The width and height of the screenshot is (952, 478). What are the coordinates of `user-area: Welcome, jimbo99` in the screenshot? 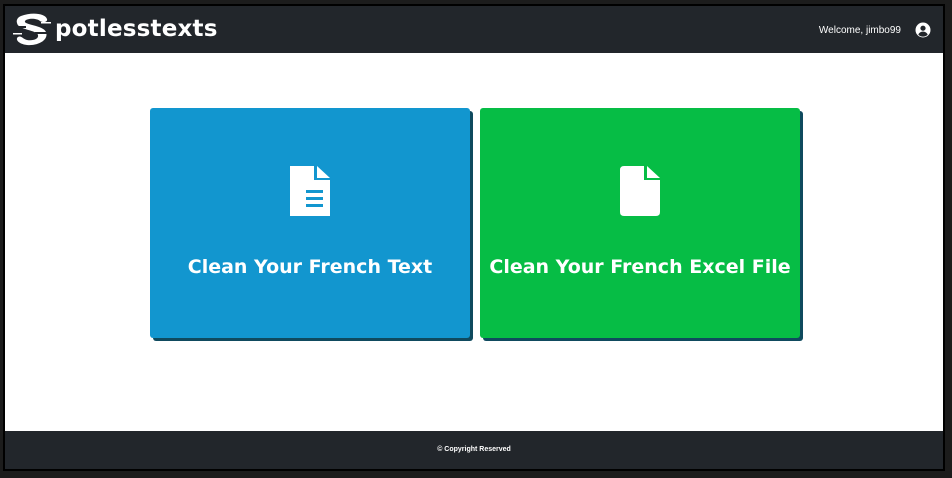 It's located at (875, 30).